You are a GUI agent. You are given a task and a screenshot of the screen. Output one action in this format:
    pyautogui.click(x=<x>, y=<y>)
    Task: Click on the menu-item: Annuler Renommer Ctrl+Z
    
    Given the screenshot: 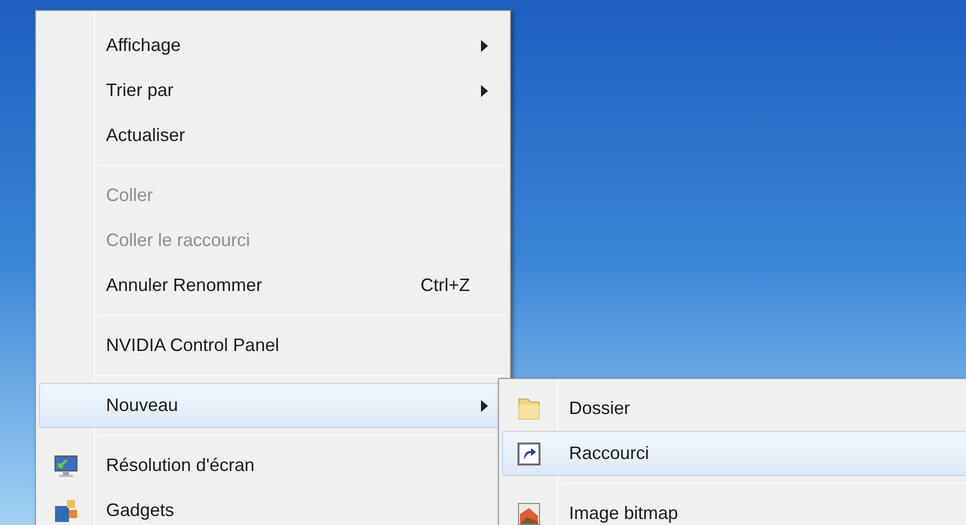 What is the action you would take?
    pyautogui.click(x=273, y=285)
    